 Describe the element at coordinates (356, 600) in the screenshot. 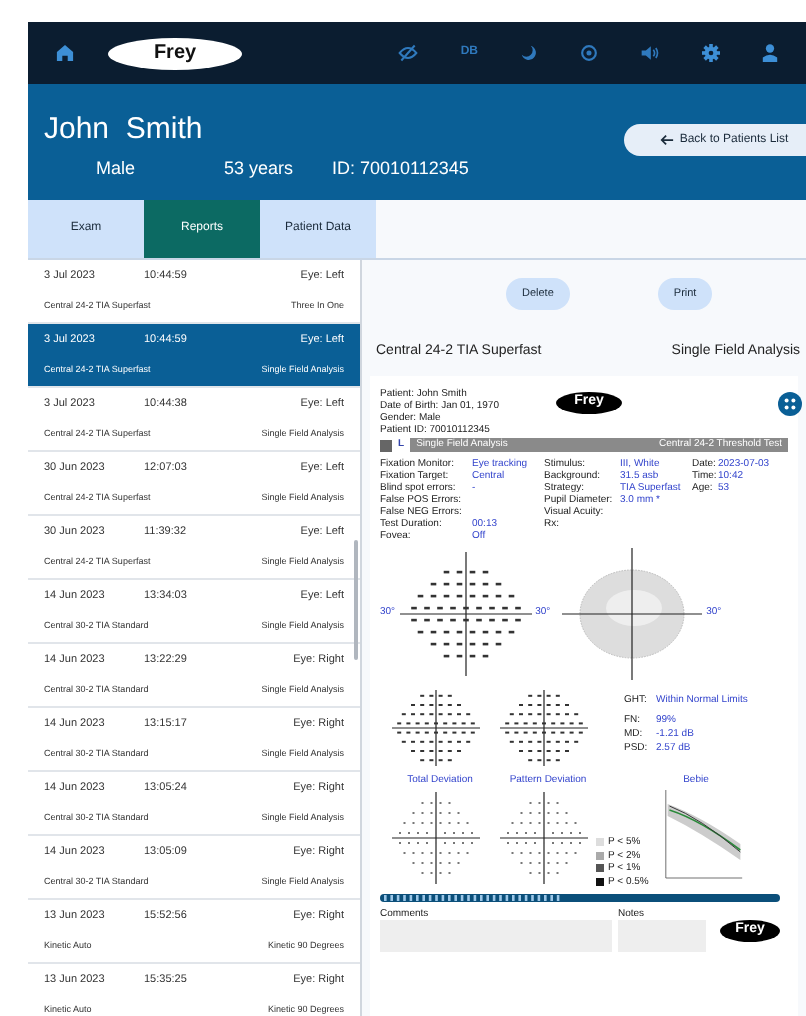

I see `scrollbar` at that location.